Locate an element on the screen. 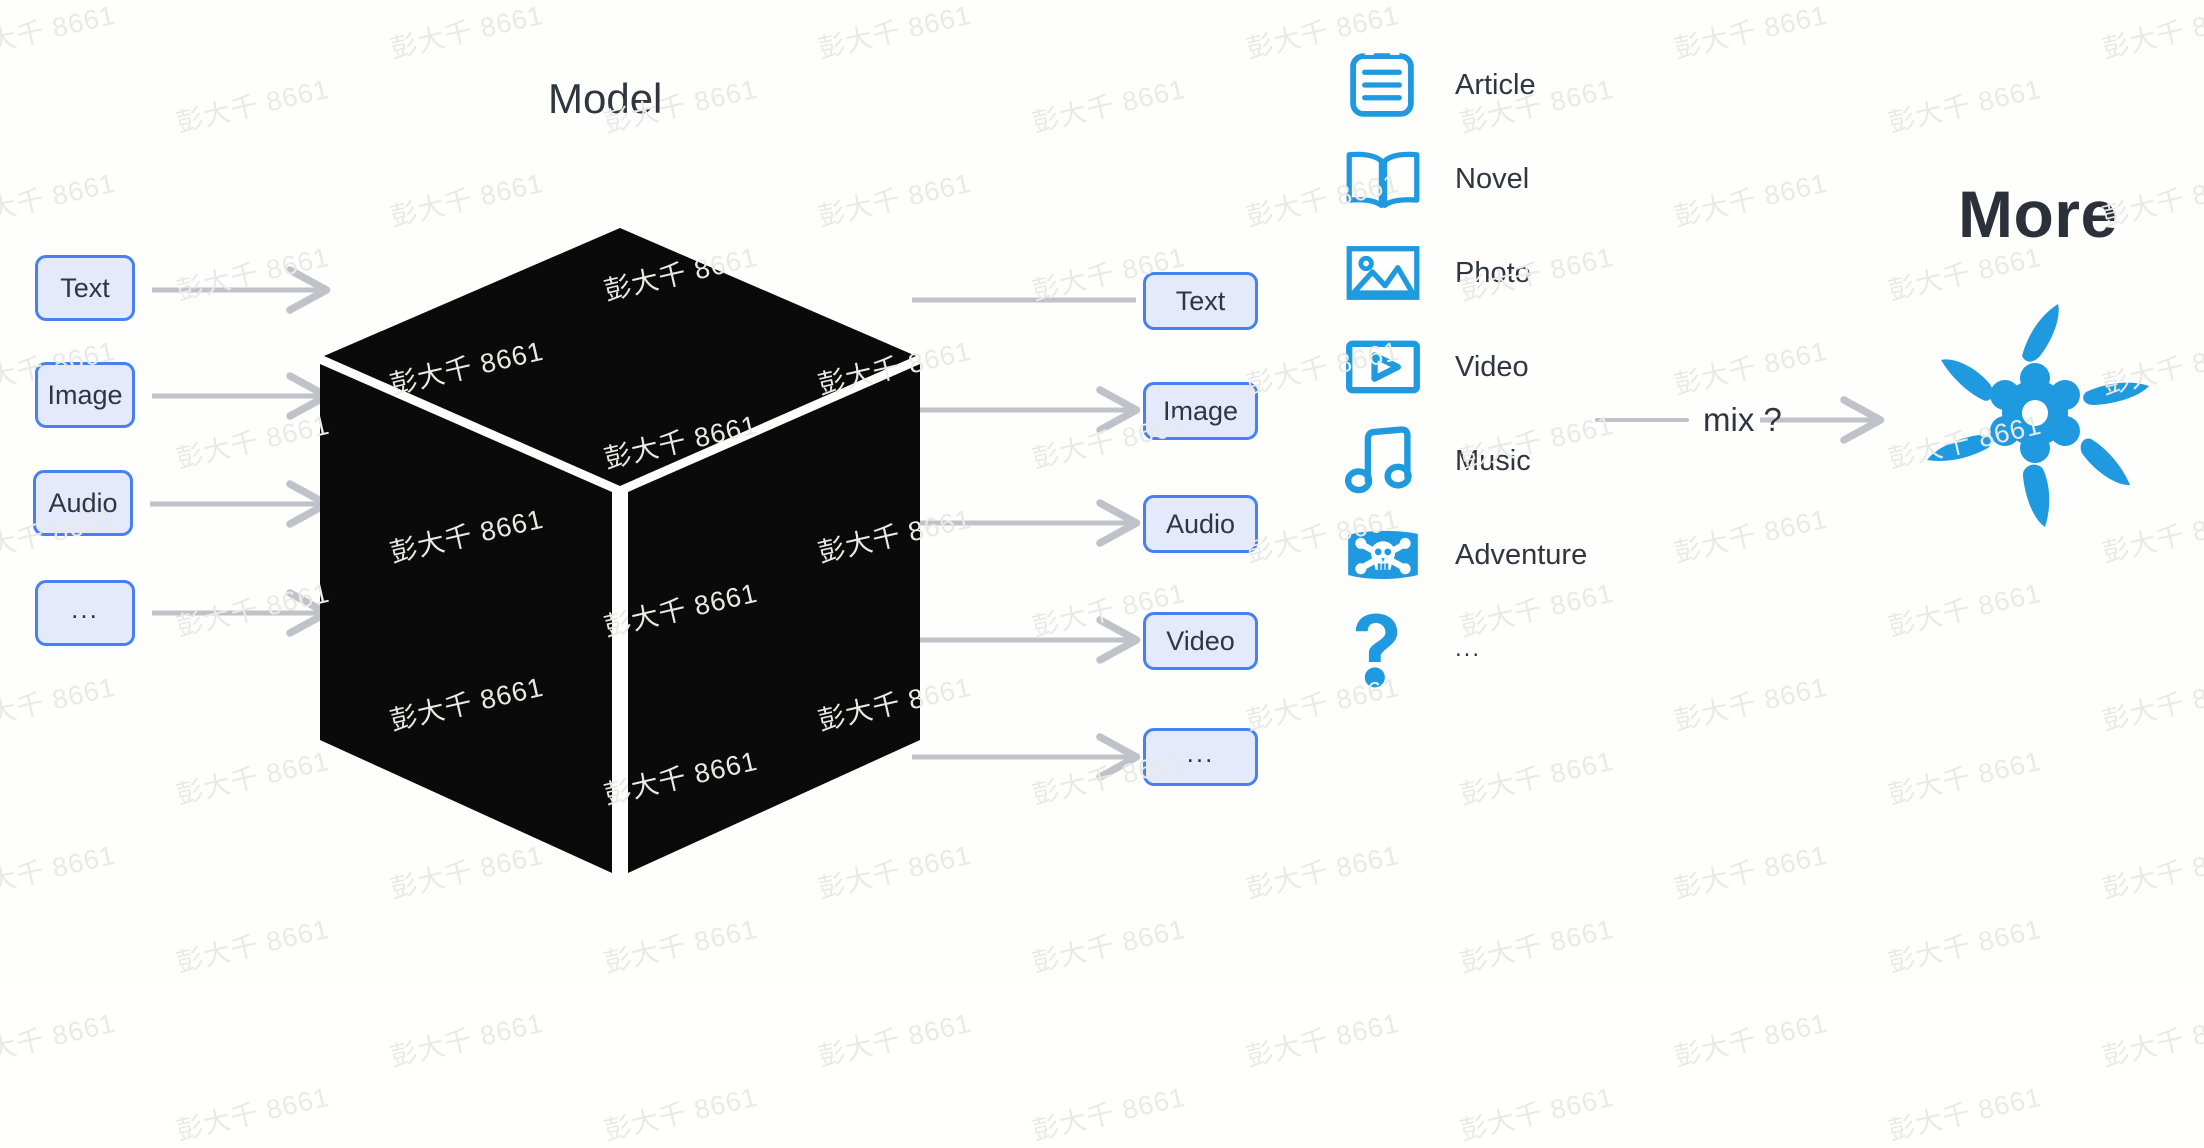 The height and width of the screenshot is (1148, 2204). beamed-notes-icon is located at coordinates (1393, 461).